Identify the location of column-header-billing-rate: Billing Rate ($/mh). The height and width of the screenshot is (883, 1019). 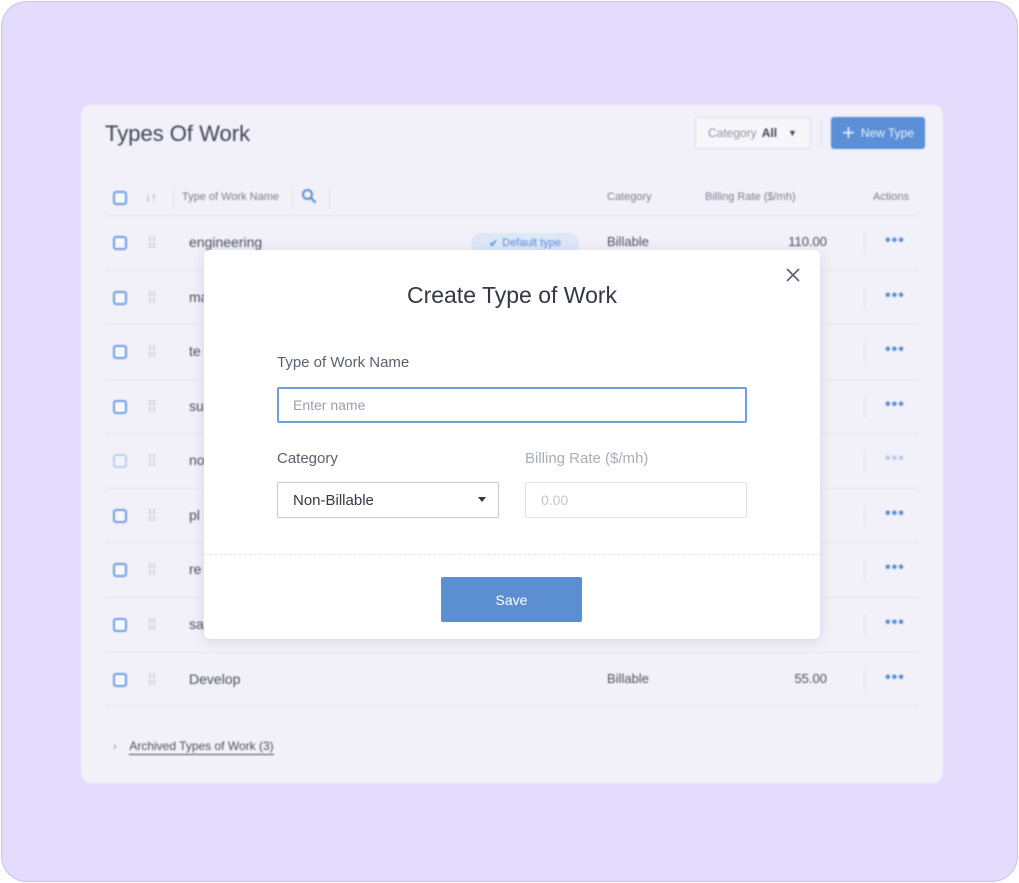
(750, 197).